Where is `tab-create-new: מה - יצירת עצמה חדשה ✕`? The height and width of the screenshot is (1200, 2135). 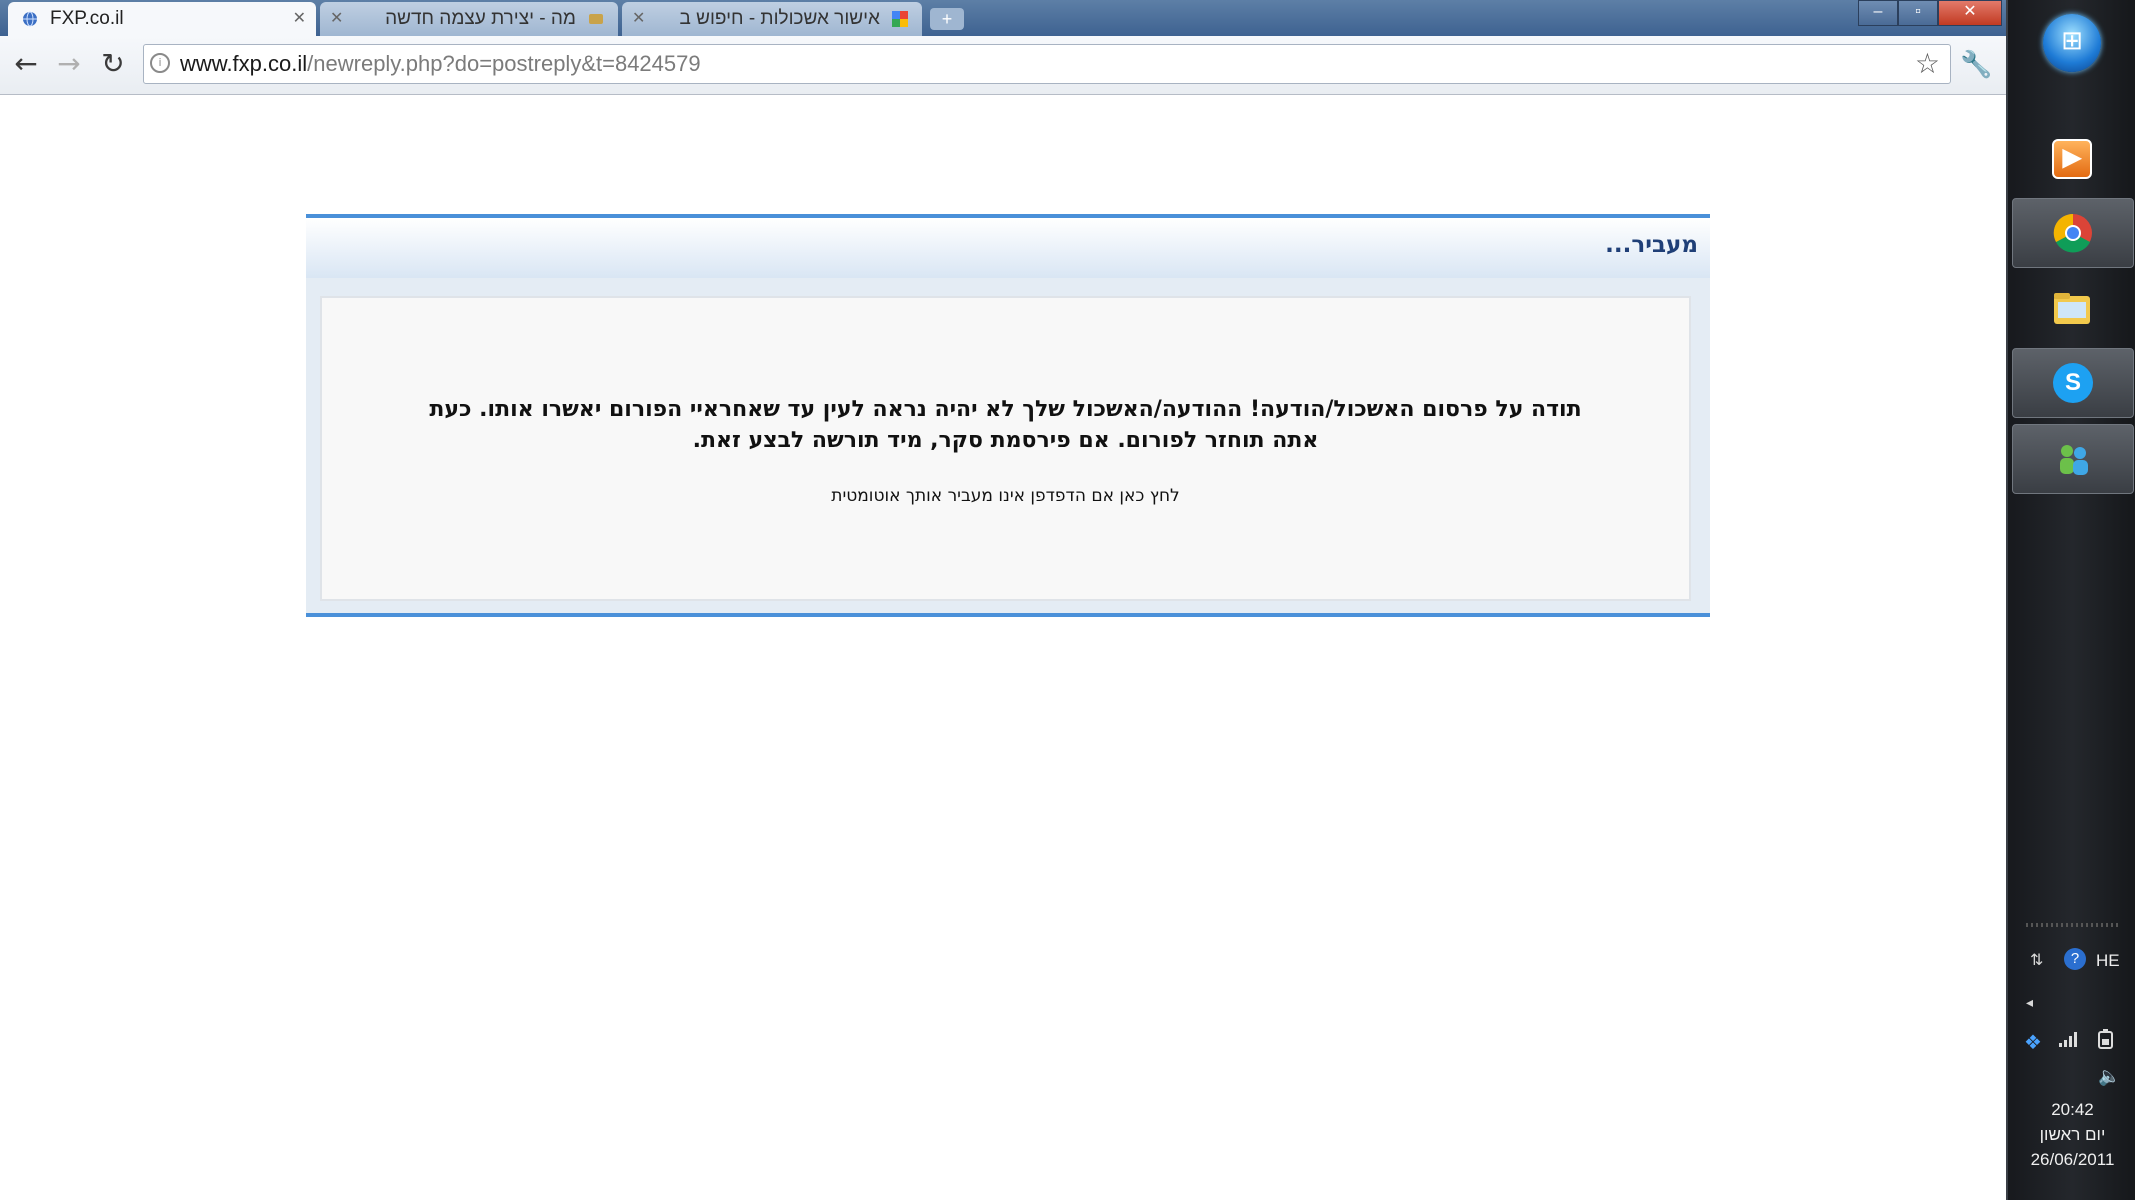
tab-create-new: מה - יצירת עצמה חדשה ✕ is located at coordinates (469, 19).